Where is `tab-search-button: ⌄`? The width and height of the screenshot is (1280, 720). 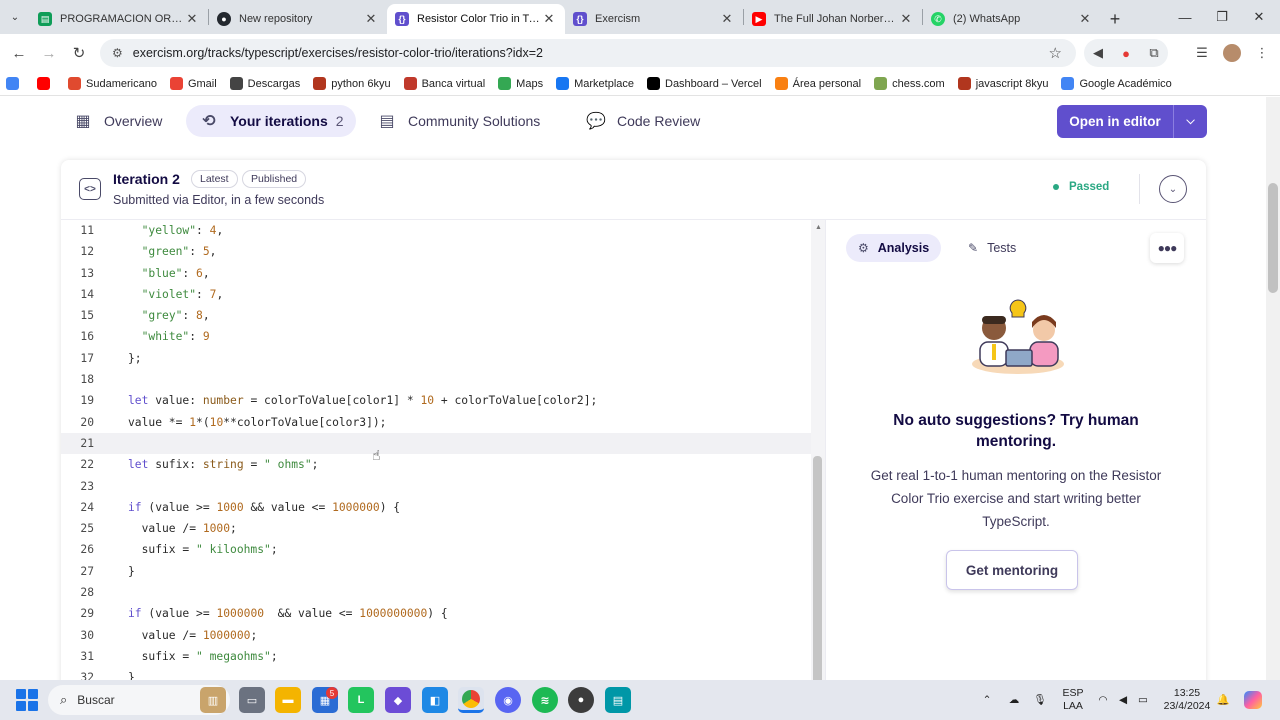 tab-search-button: ⌄ is located at coordinates (15, 17).